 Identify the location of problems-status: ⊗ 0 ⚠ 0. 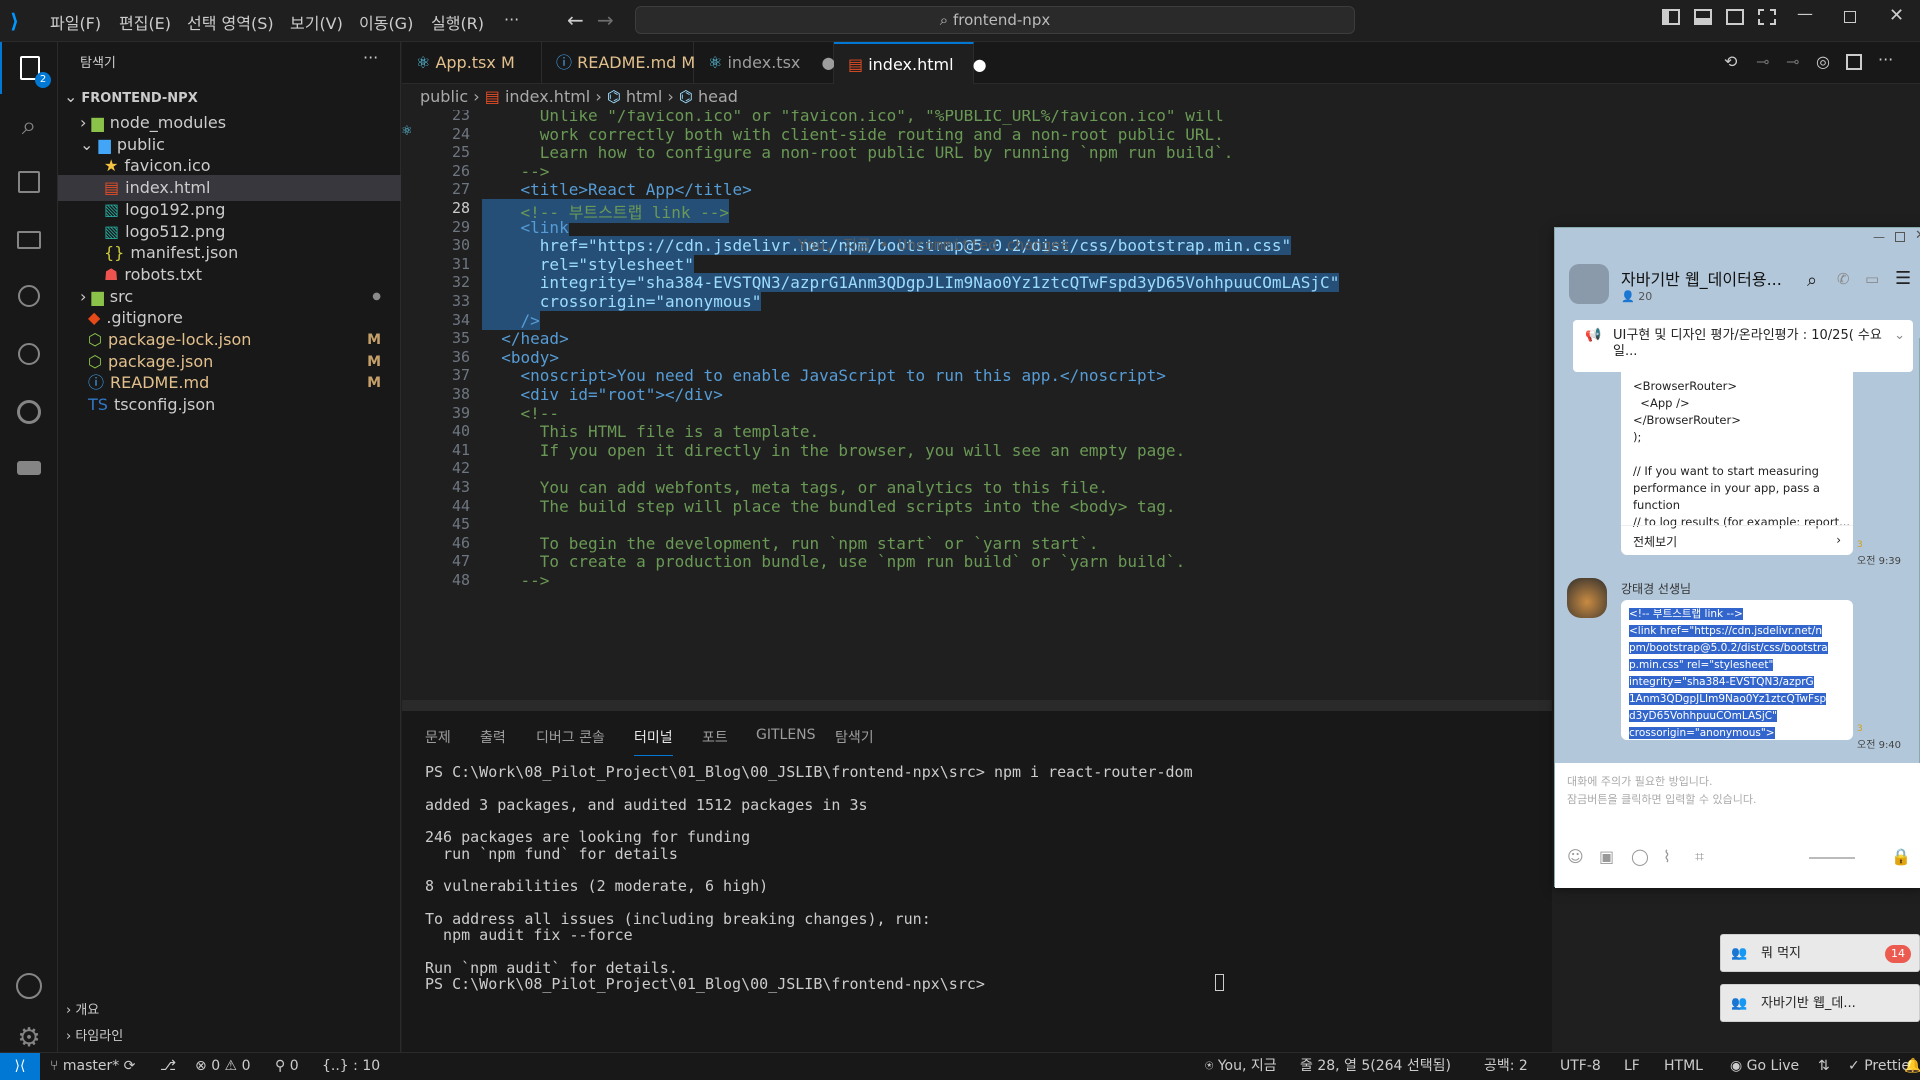
(222, 1066).